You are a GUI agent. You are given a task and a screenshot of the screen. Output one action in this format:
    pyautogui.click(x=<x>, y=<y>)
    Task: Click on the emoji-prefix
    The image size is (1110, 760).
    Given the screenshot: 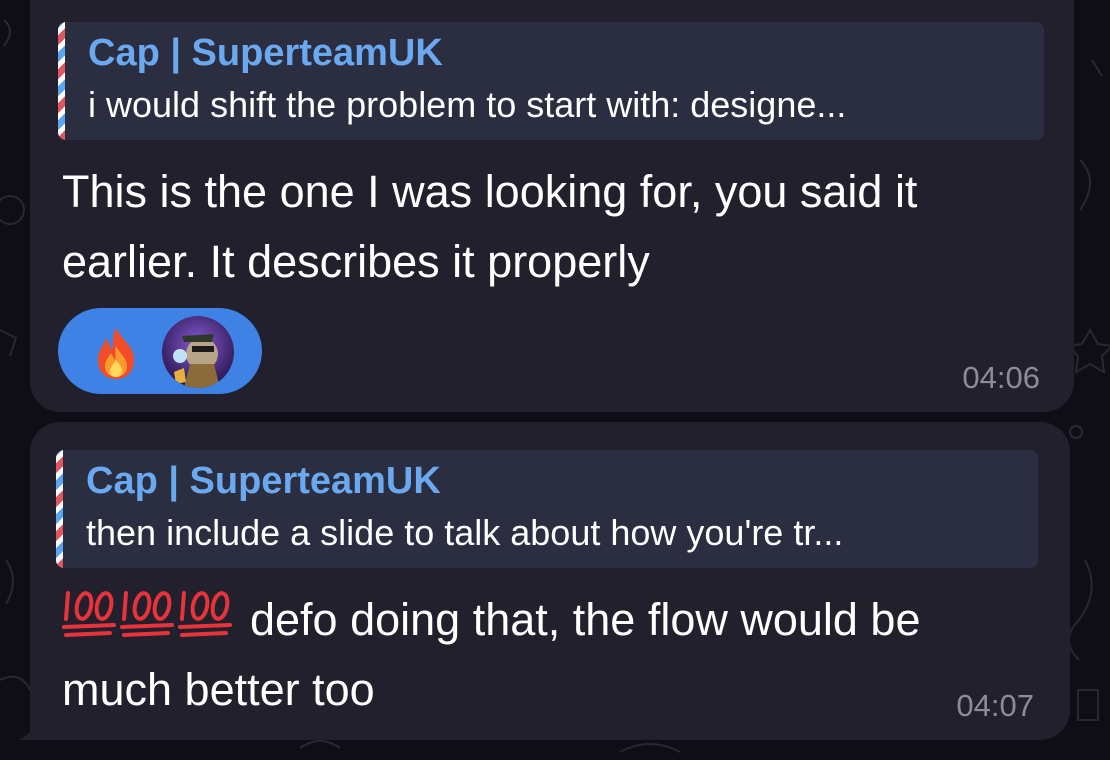 What is the action you would take?
    pyautogui.click(x=149, y=618)
    